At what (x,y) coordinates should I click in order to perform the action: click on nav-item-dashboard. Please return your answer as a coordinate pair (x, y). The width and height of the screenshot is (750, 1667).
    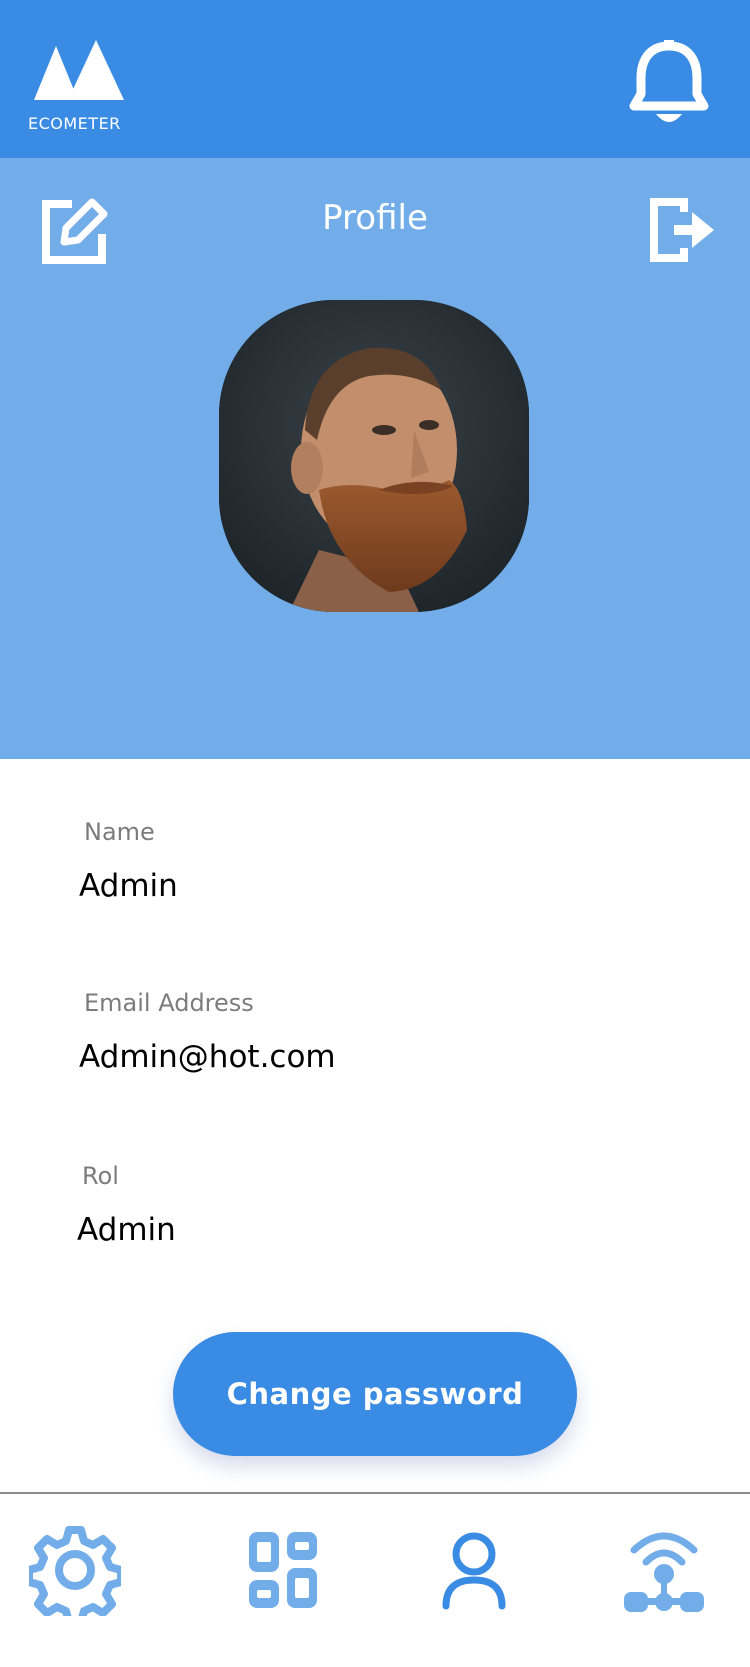
    Looking at the image, I should click on (283, 1570).